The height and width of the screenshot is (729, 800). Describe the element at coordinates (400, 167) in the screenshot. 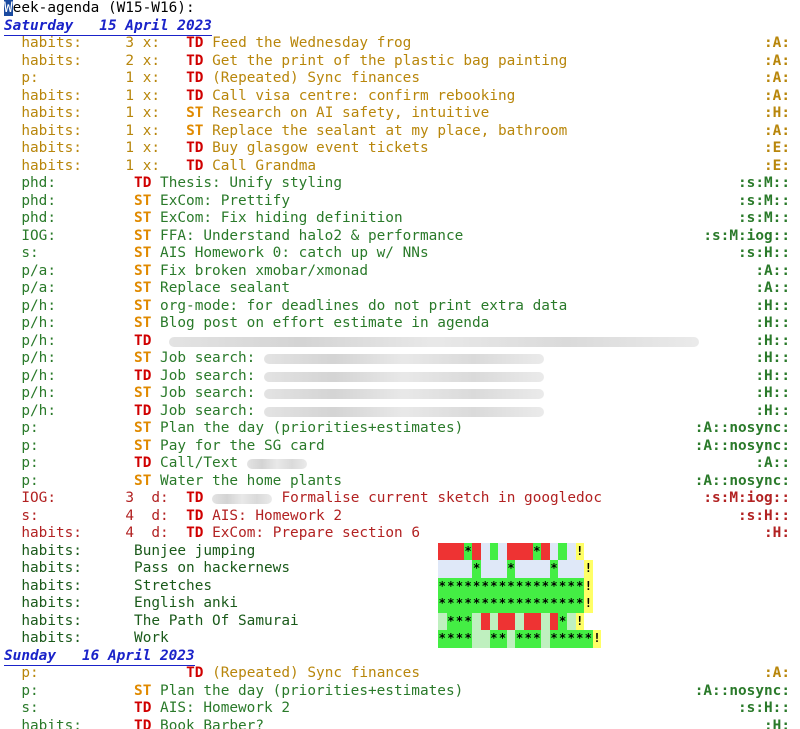

I see `agenda-item: habits: 1 x: TD Call Grandma:E:` at that location.